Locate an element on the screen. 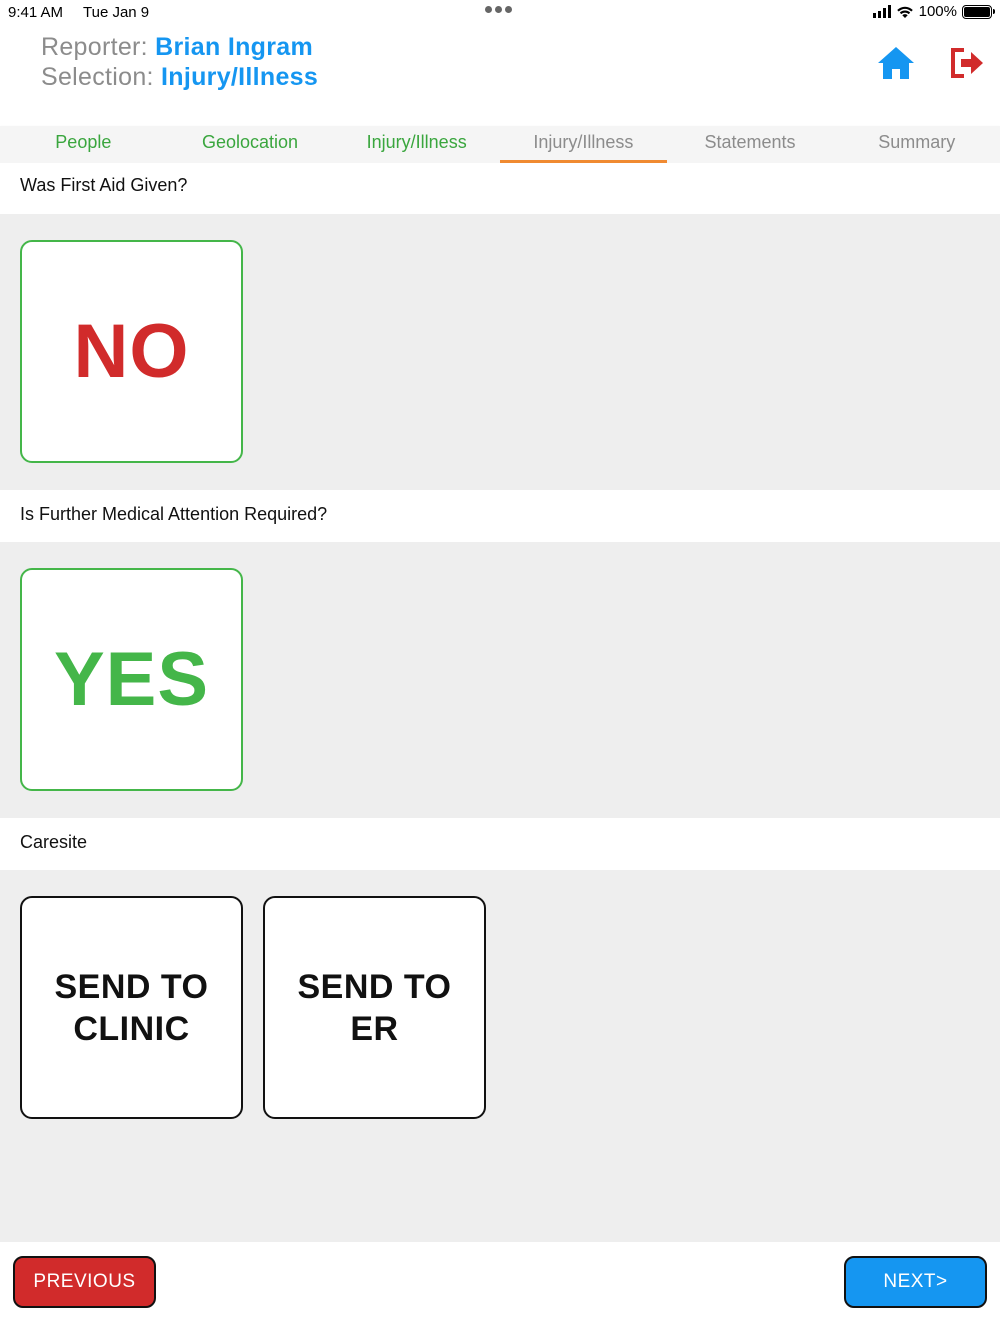  tab-summary: Summary is located at coordinates (916, 144).